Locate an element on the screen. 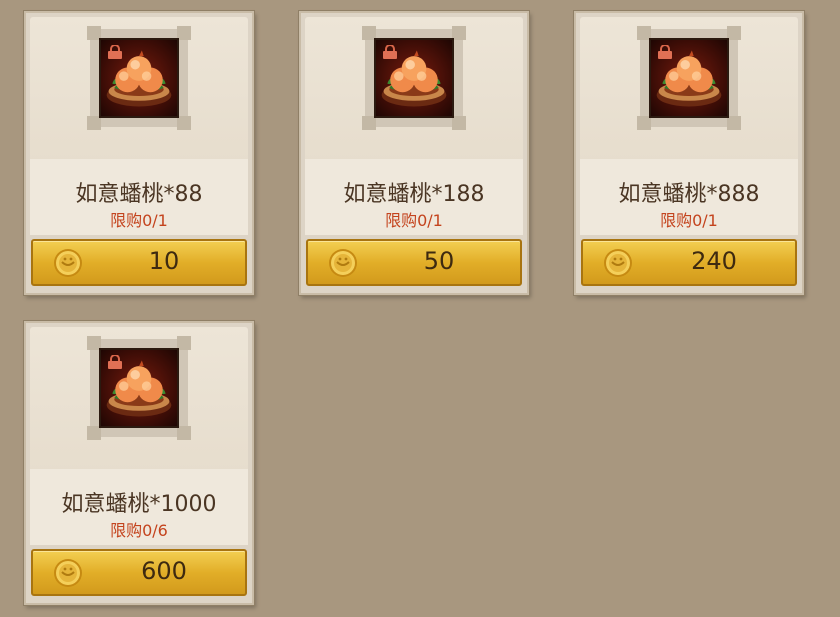  item-name: 如意蟠桃*888 is located at coordinates (689, 194).